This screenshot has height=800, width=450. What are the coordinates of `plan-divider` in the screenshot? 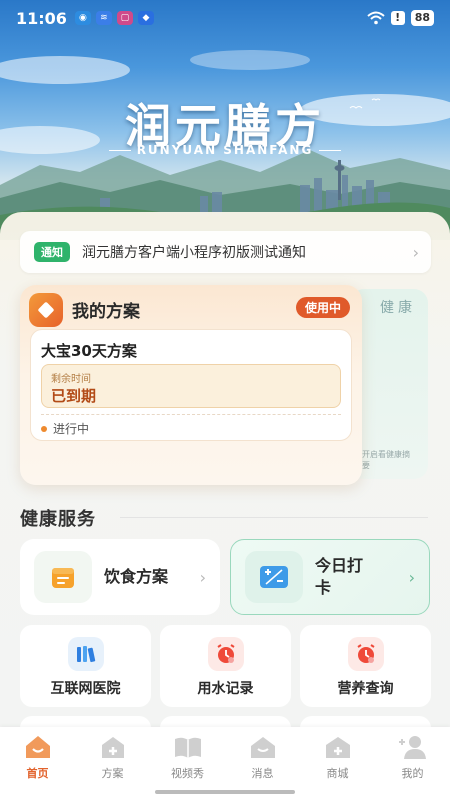 It's located at (191, 414).